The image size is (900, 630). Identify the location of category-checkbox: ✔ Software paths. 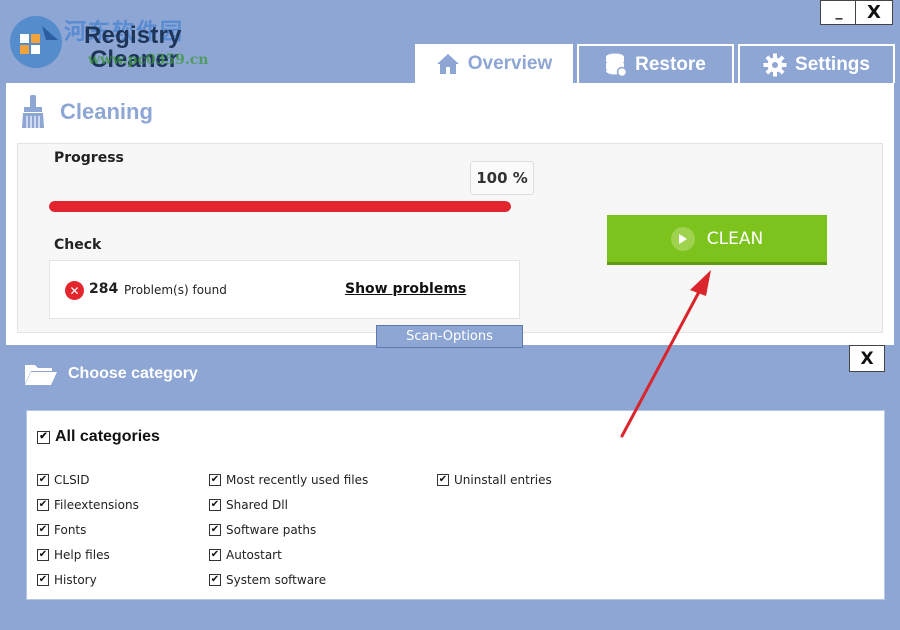
(262, 530).